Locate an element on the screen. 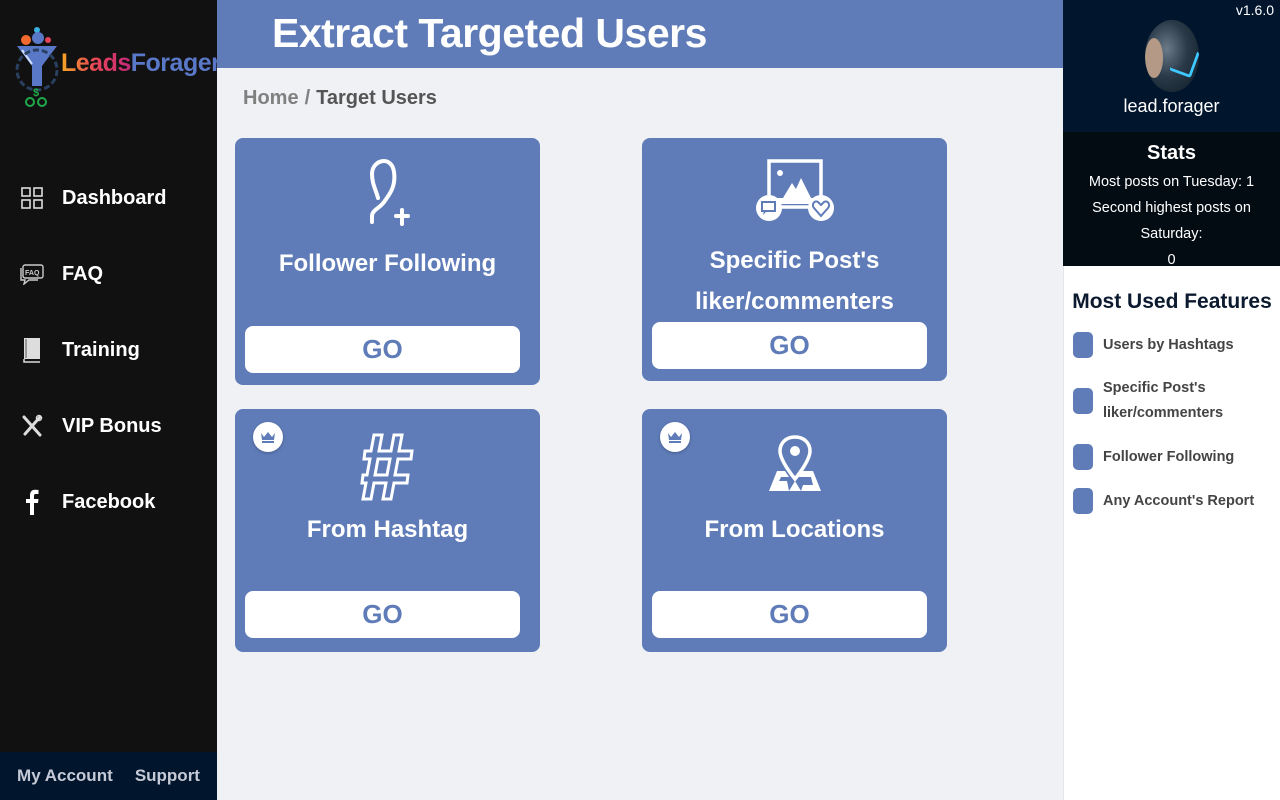 The height and width of the screenshot is (800, 1280). breadcrumb-current: Target Users is located at coordinates (376, 98).